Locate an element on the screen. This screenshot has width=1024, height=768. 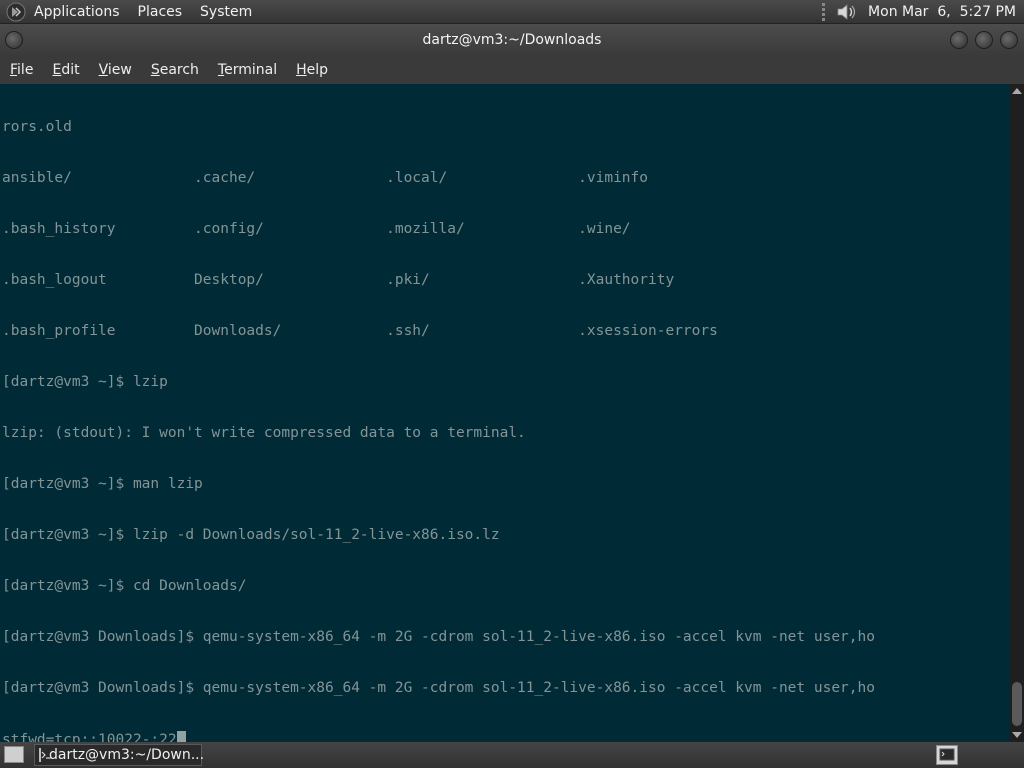
terminal-line: rors.old is located at coordinates (37, 127).